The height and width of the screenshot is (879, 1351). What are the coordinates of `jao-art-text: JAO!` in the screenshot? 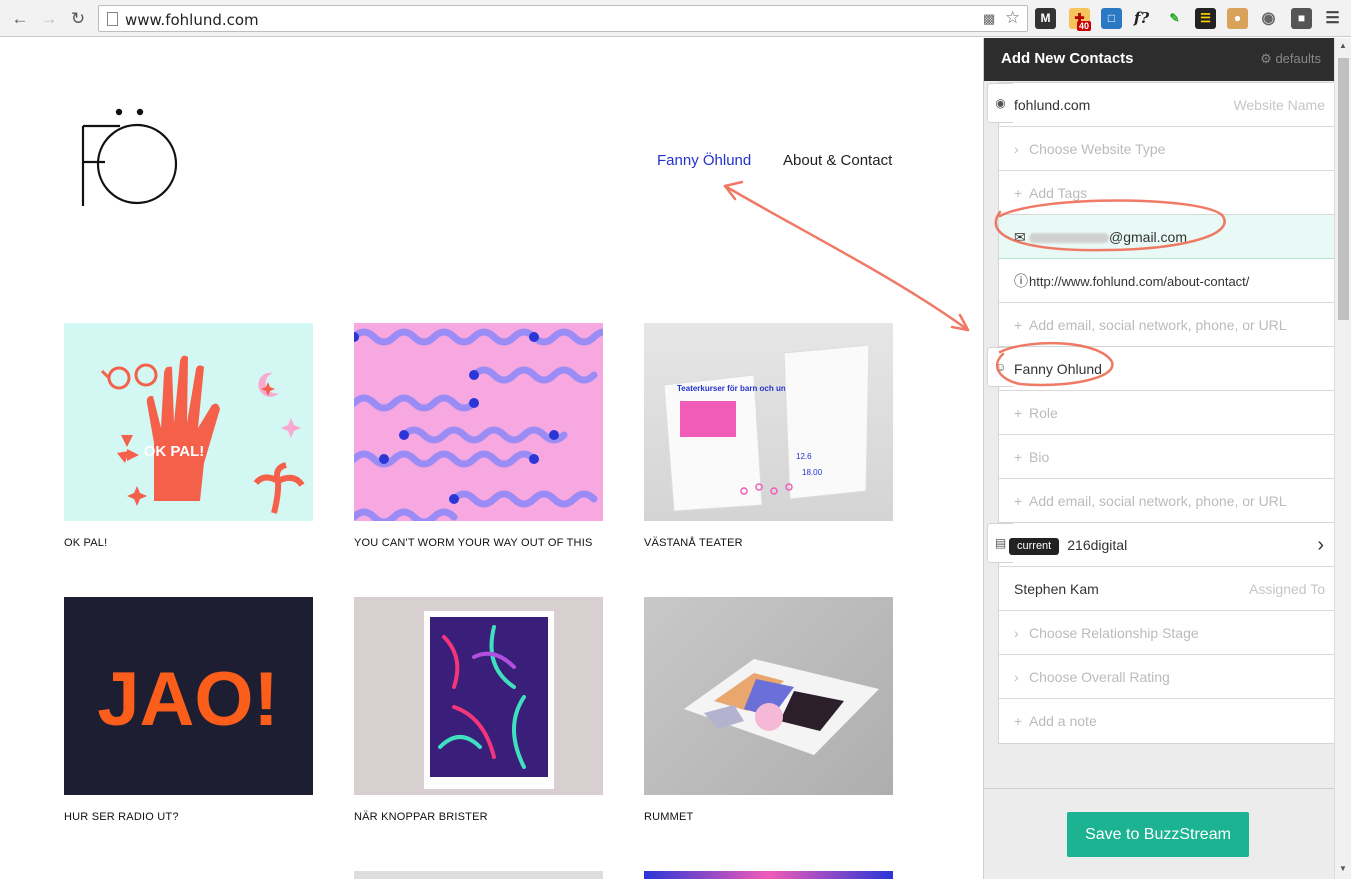 It's located at (188, 699).